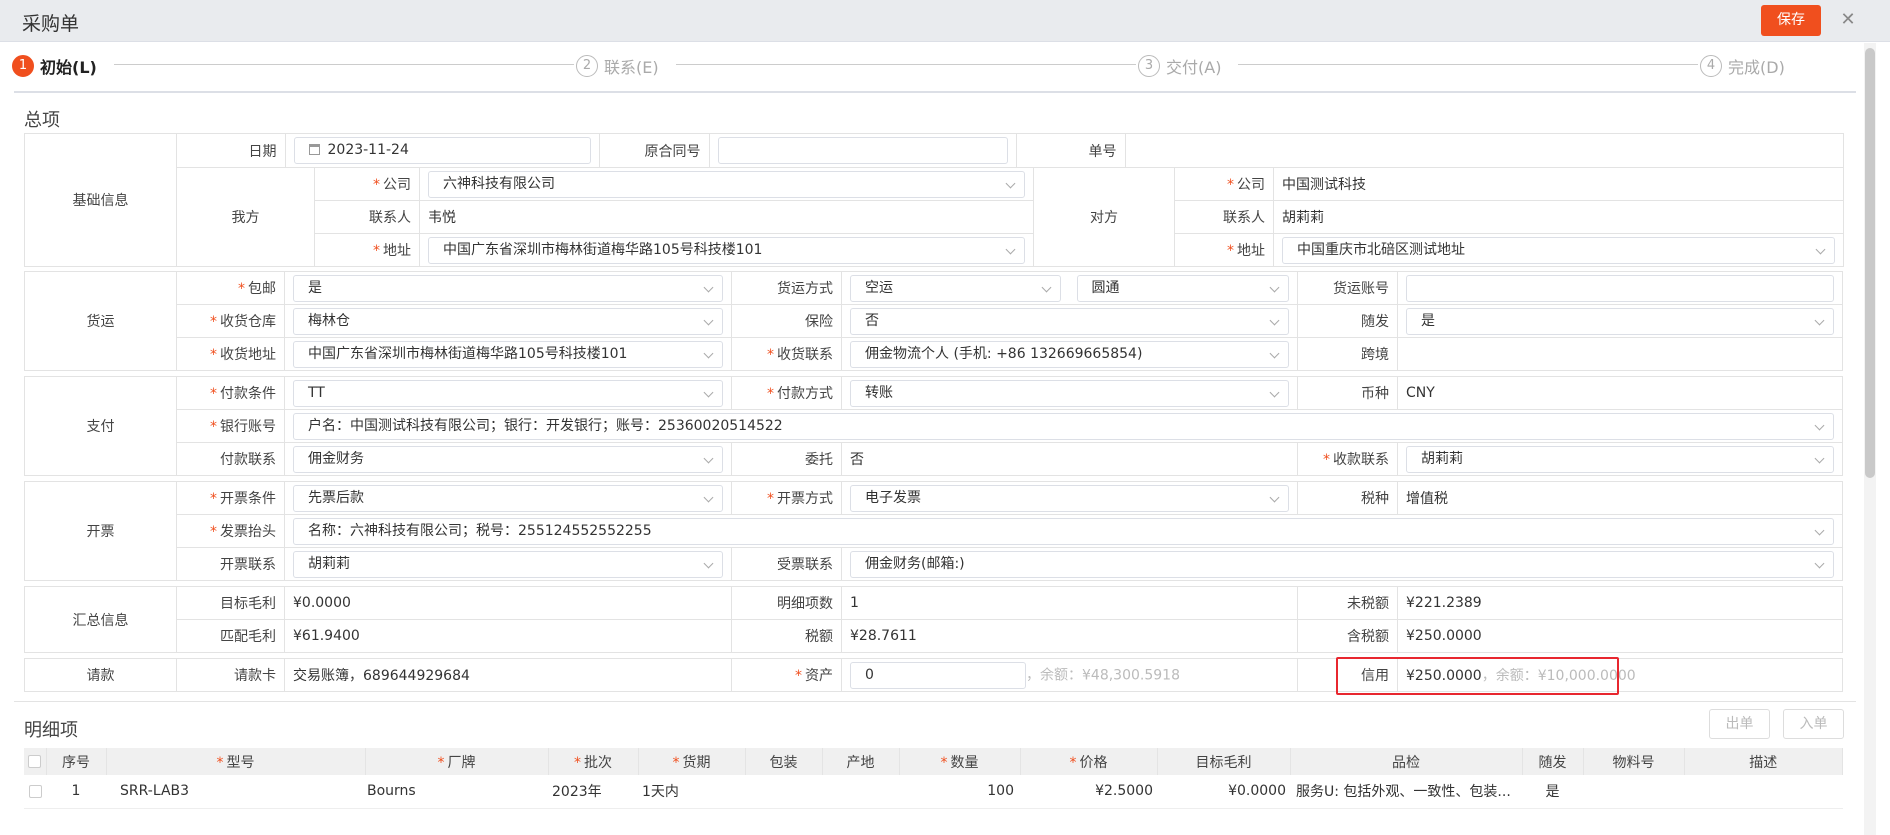 The image size is (1890, 835). Describe the element at coordinates (1069, 393) in the screenshot. I see `pay-method-select: 转账` at that location.